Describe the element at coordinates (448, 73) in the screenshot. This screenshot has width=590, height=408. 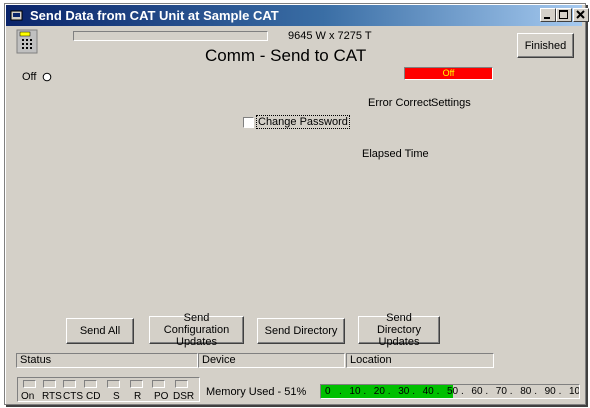
I see `connection-status-indicator: Off` at that location.